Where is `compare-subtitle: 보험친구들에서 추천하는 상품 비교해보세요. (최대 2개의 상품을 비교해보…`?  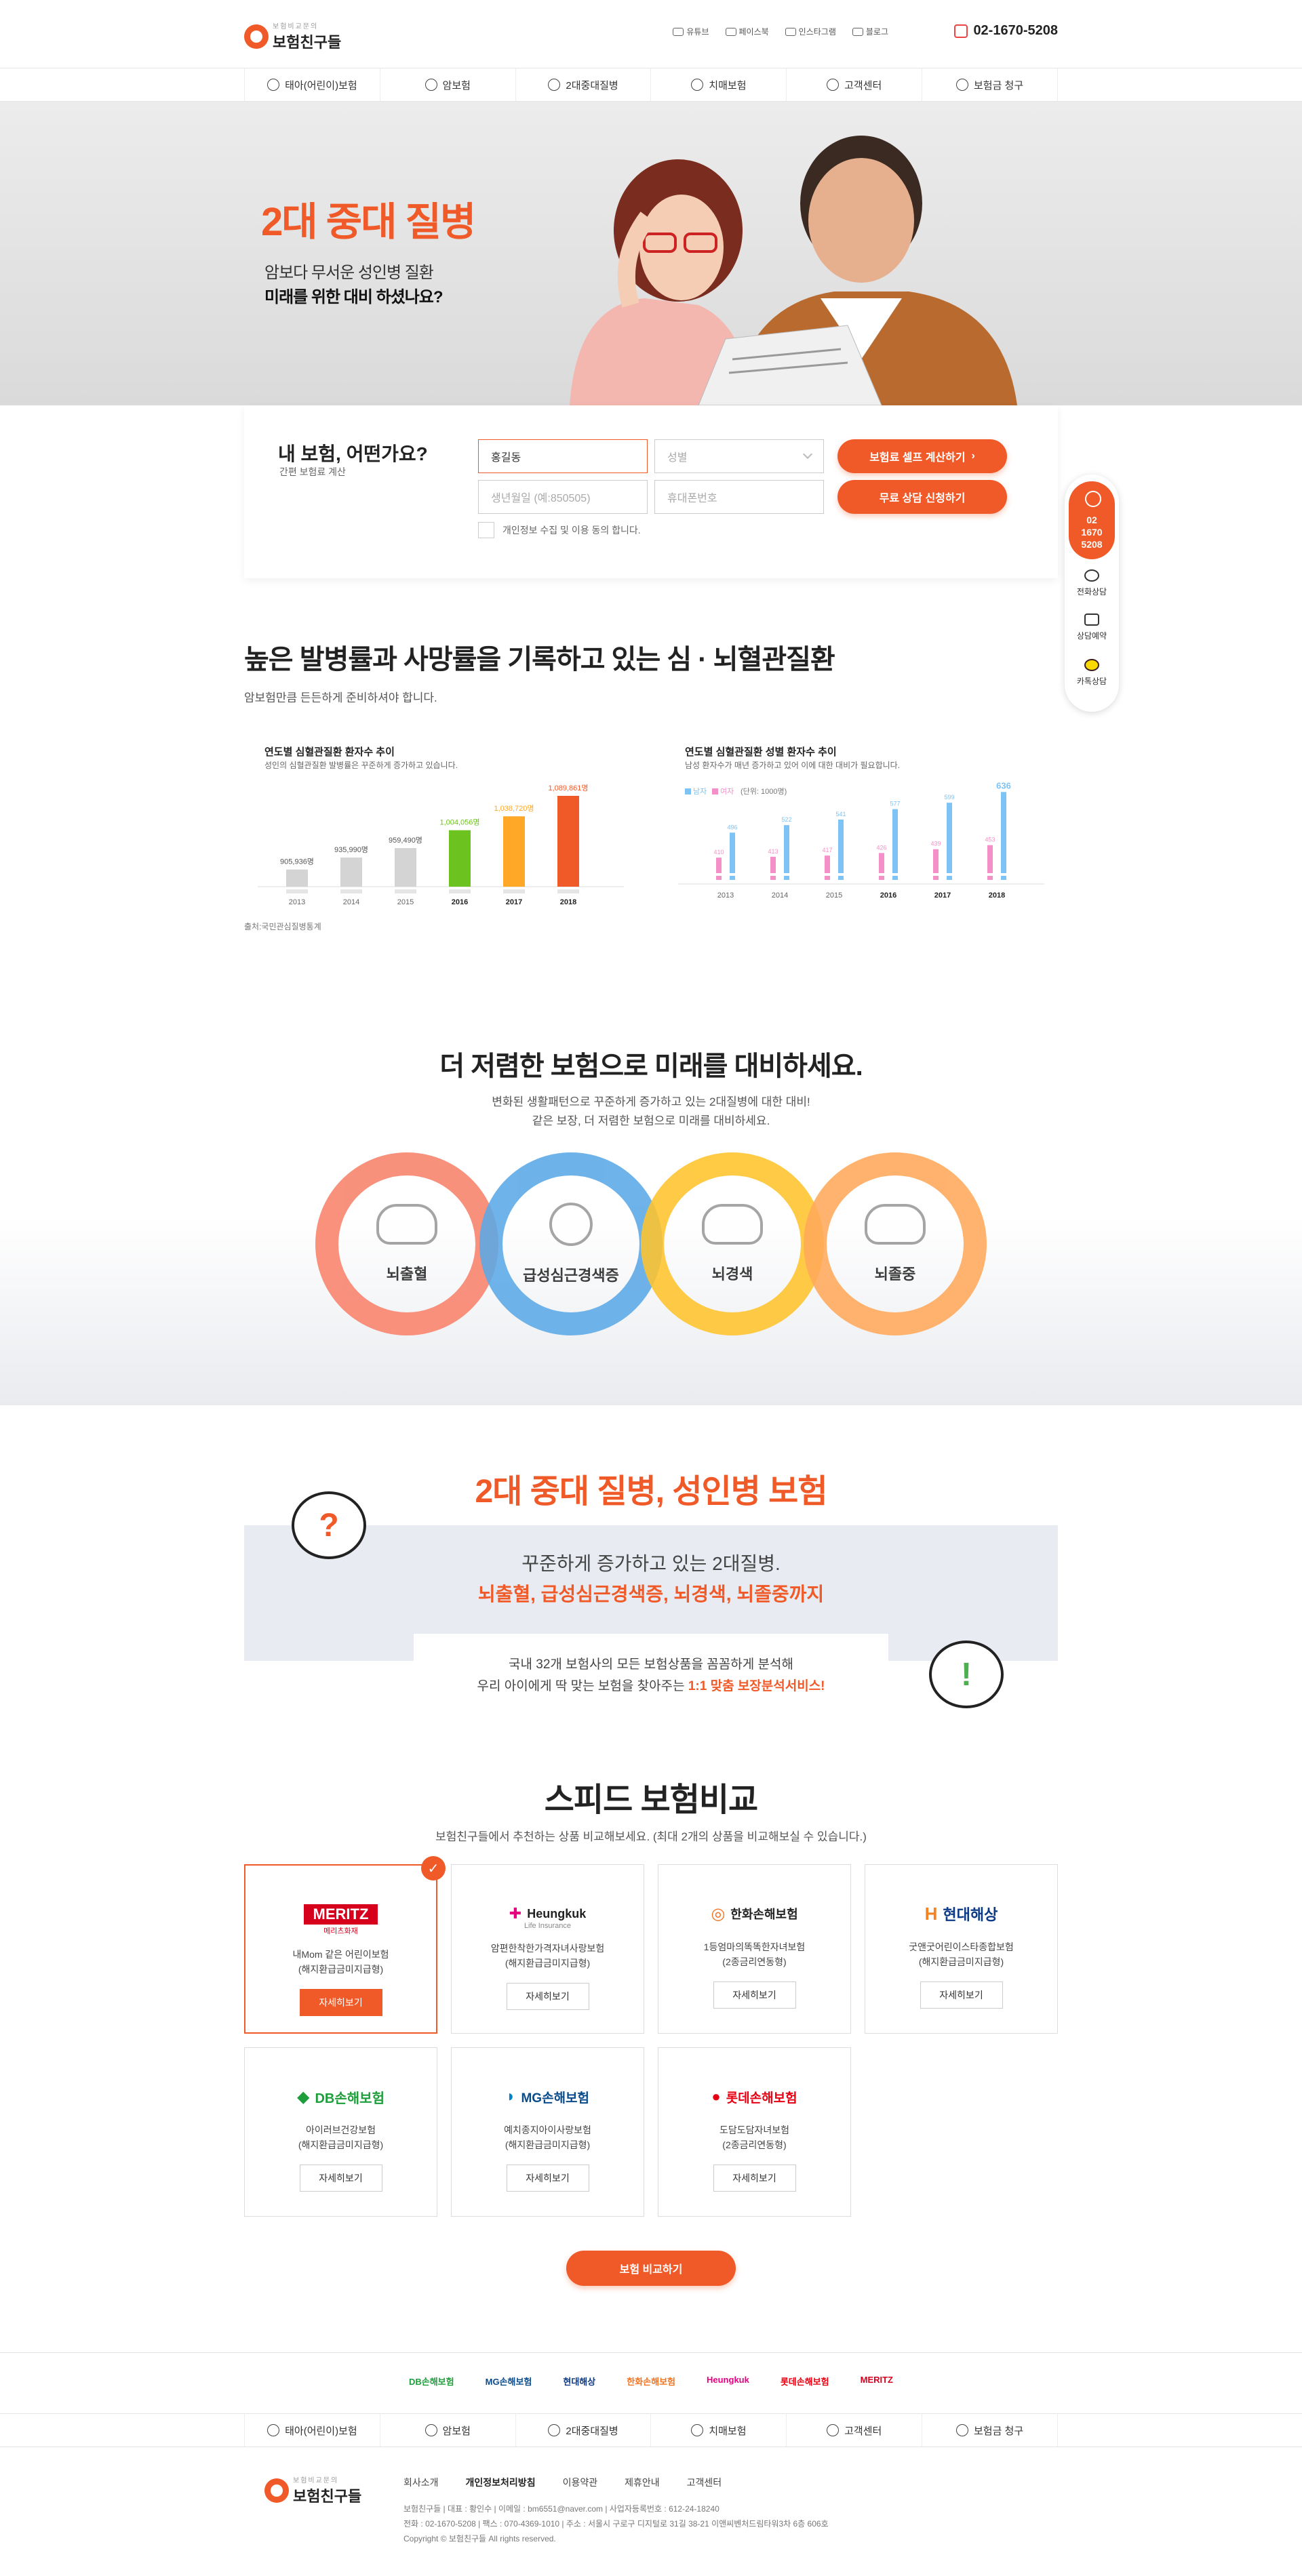 compare-subtitle: 보험친구들에서 추천하는 상품 비교해보세요. (최대 2개의 상품을 비교해보… is located at coordinates (651, 1836).